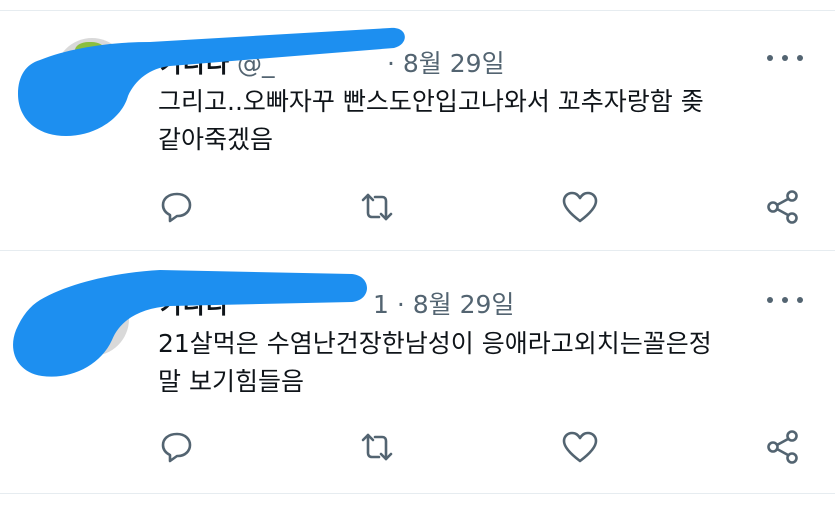 The image size is (835, 506). Describe the element at coordinates (446, 62) in the screenshot. I see `tweet-date: · 8월 29일` at that location.